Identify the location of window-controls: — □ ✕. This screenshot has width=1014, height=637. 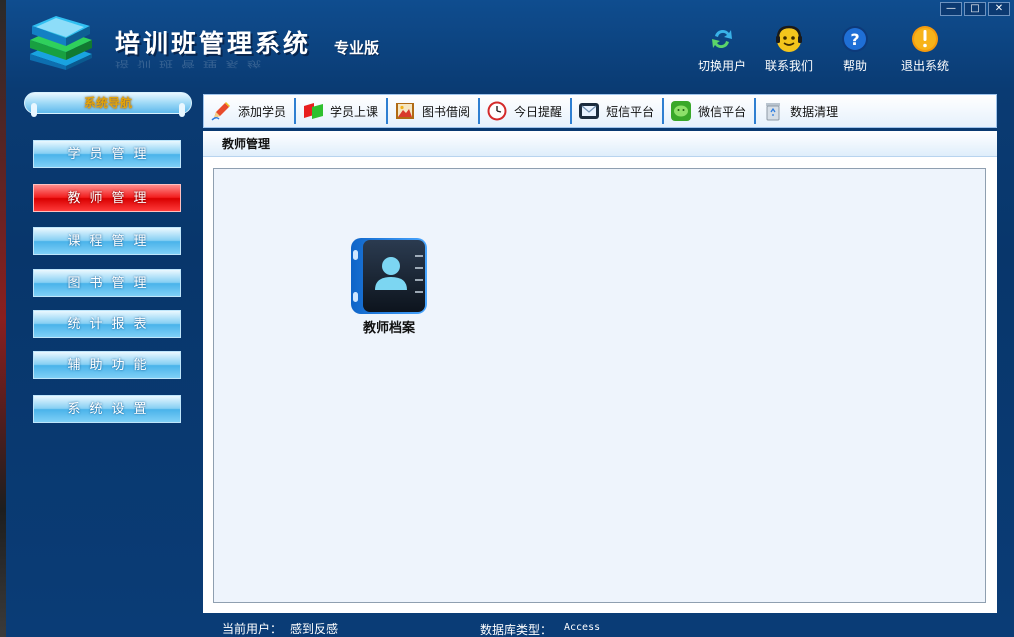
(975, 9).